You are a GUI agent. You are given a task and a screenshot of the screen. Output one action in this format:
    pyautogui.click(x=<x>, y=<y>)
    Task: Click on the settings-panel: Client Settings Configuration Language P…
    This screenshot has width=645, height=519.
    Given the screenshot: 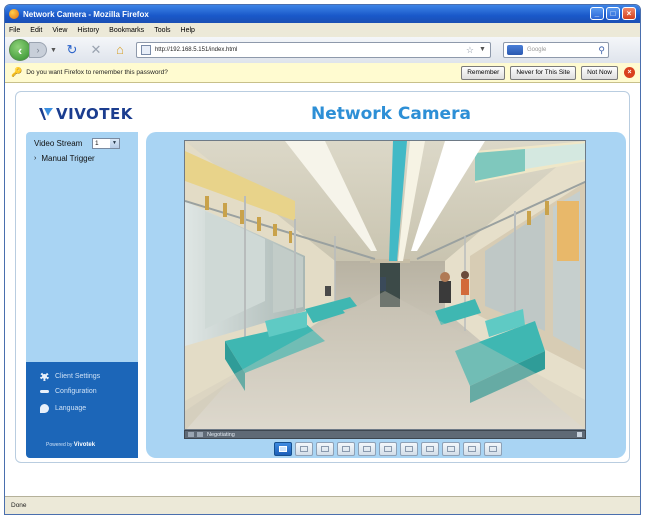 What is the action you would take?
    pyautogui.click(x=82, y=410)
    